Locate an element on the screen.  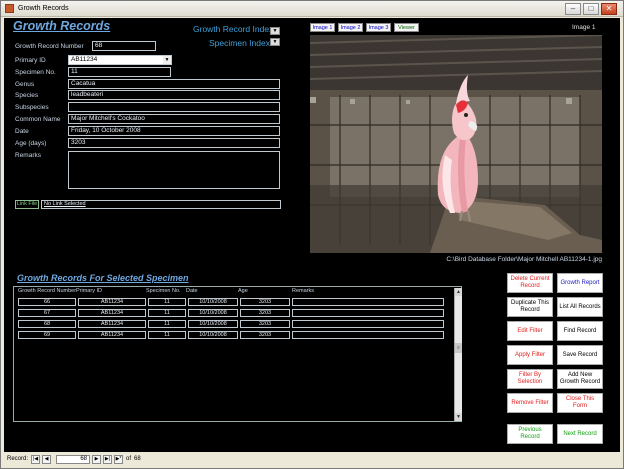
tab-viewer: Viewer is located at coordinates (406, 27).